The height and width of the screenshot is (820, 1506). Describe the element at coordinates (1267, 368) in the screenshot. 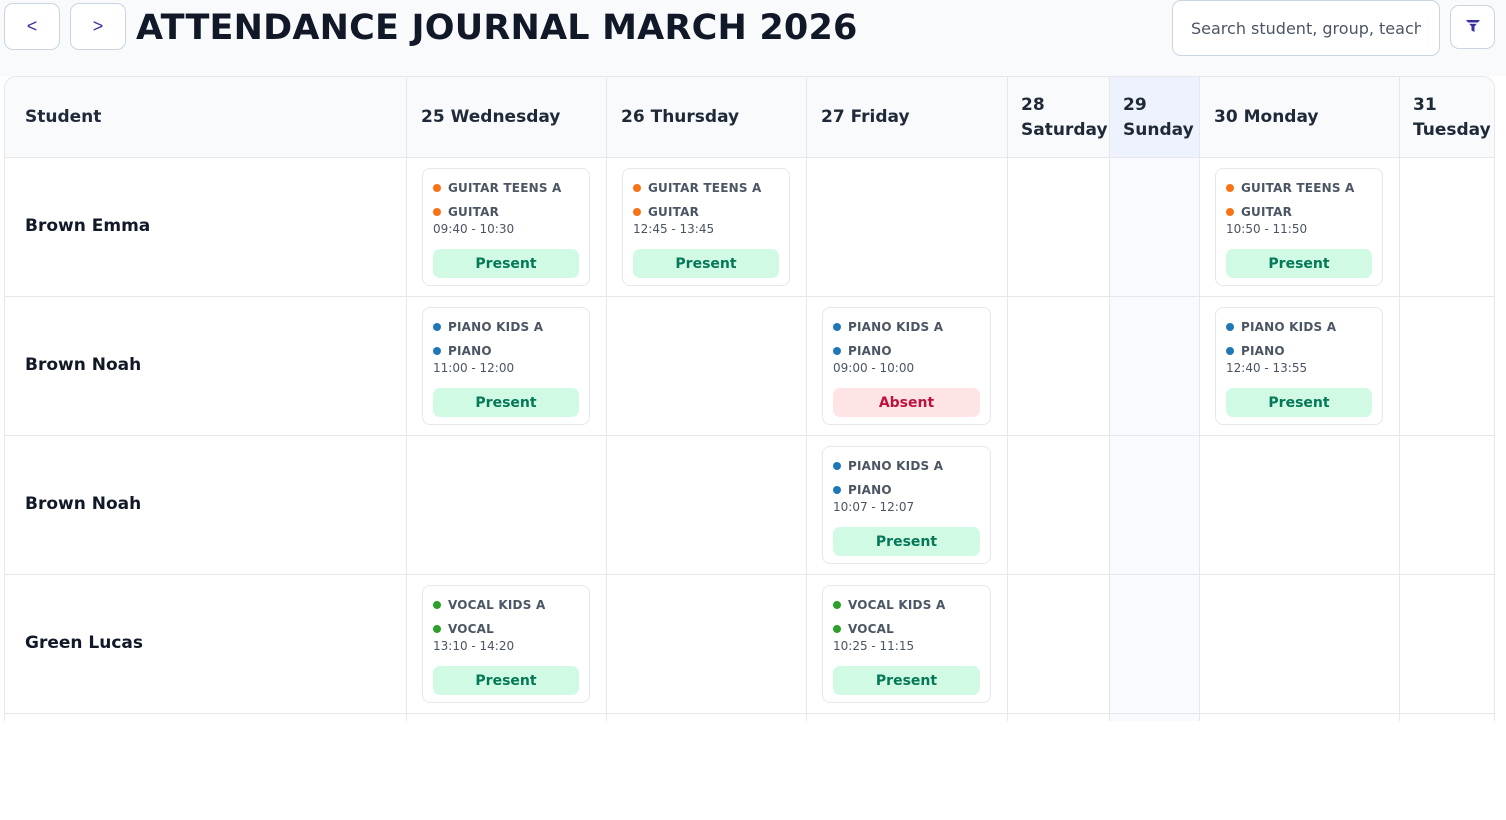

I see `lesson-time: 12:40 - 13:55` at that location.